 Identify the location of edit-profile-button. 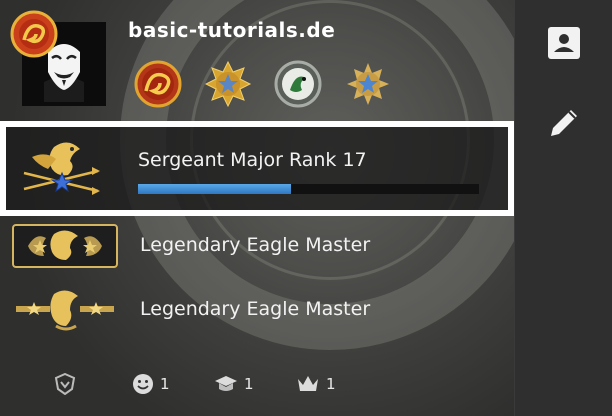
(564, 123).